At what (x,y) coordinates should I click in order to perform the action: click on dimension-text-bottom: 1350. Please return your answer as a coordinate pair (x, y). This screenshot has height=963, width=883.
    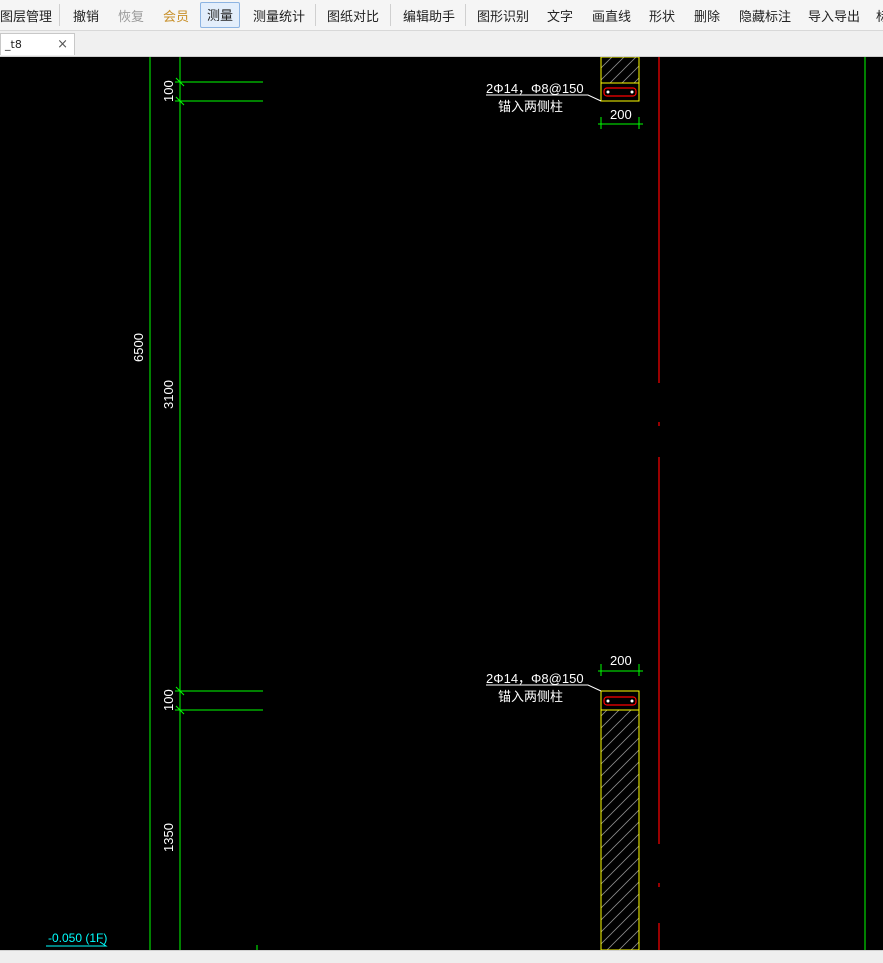
    Looking at the image, I should click on (168, 837).